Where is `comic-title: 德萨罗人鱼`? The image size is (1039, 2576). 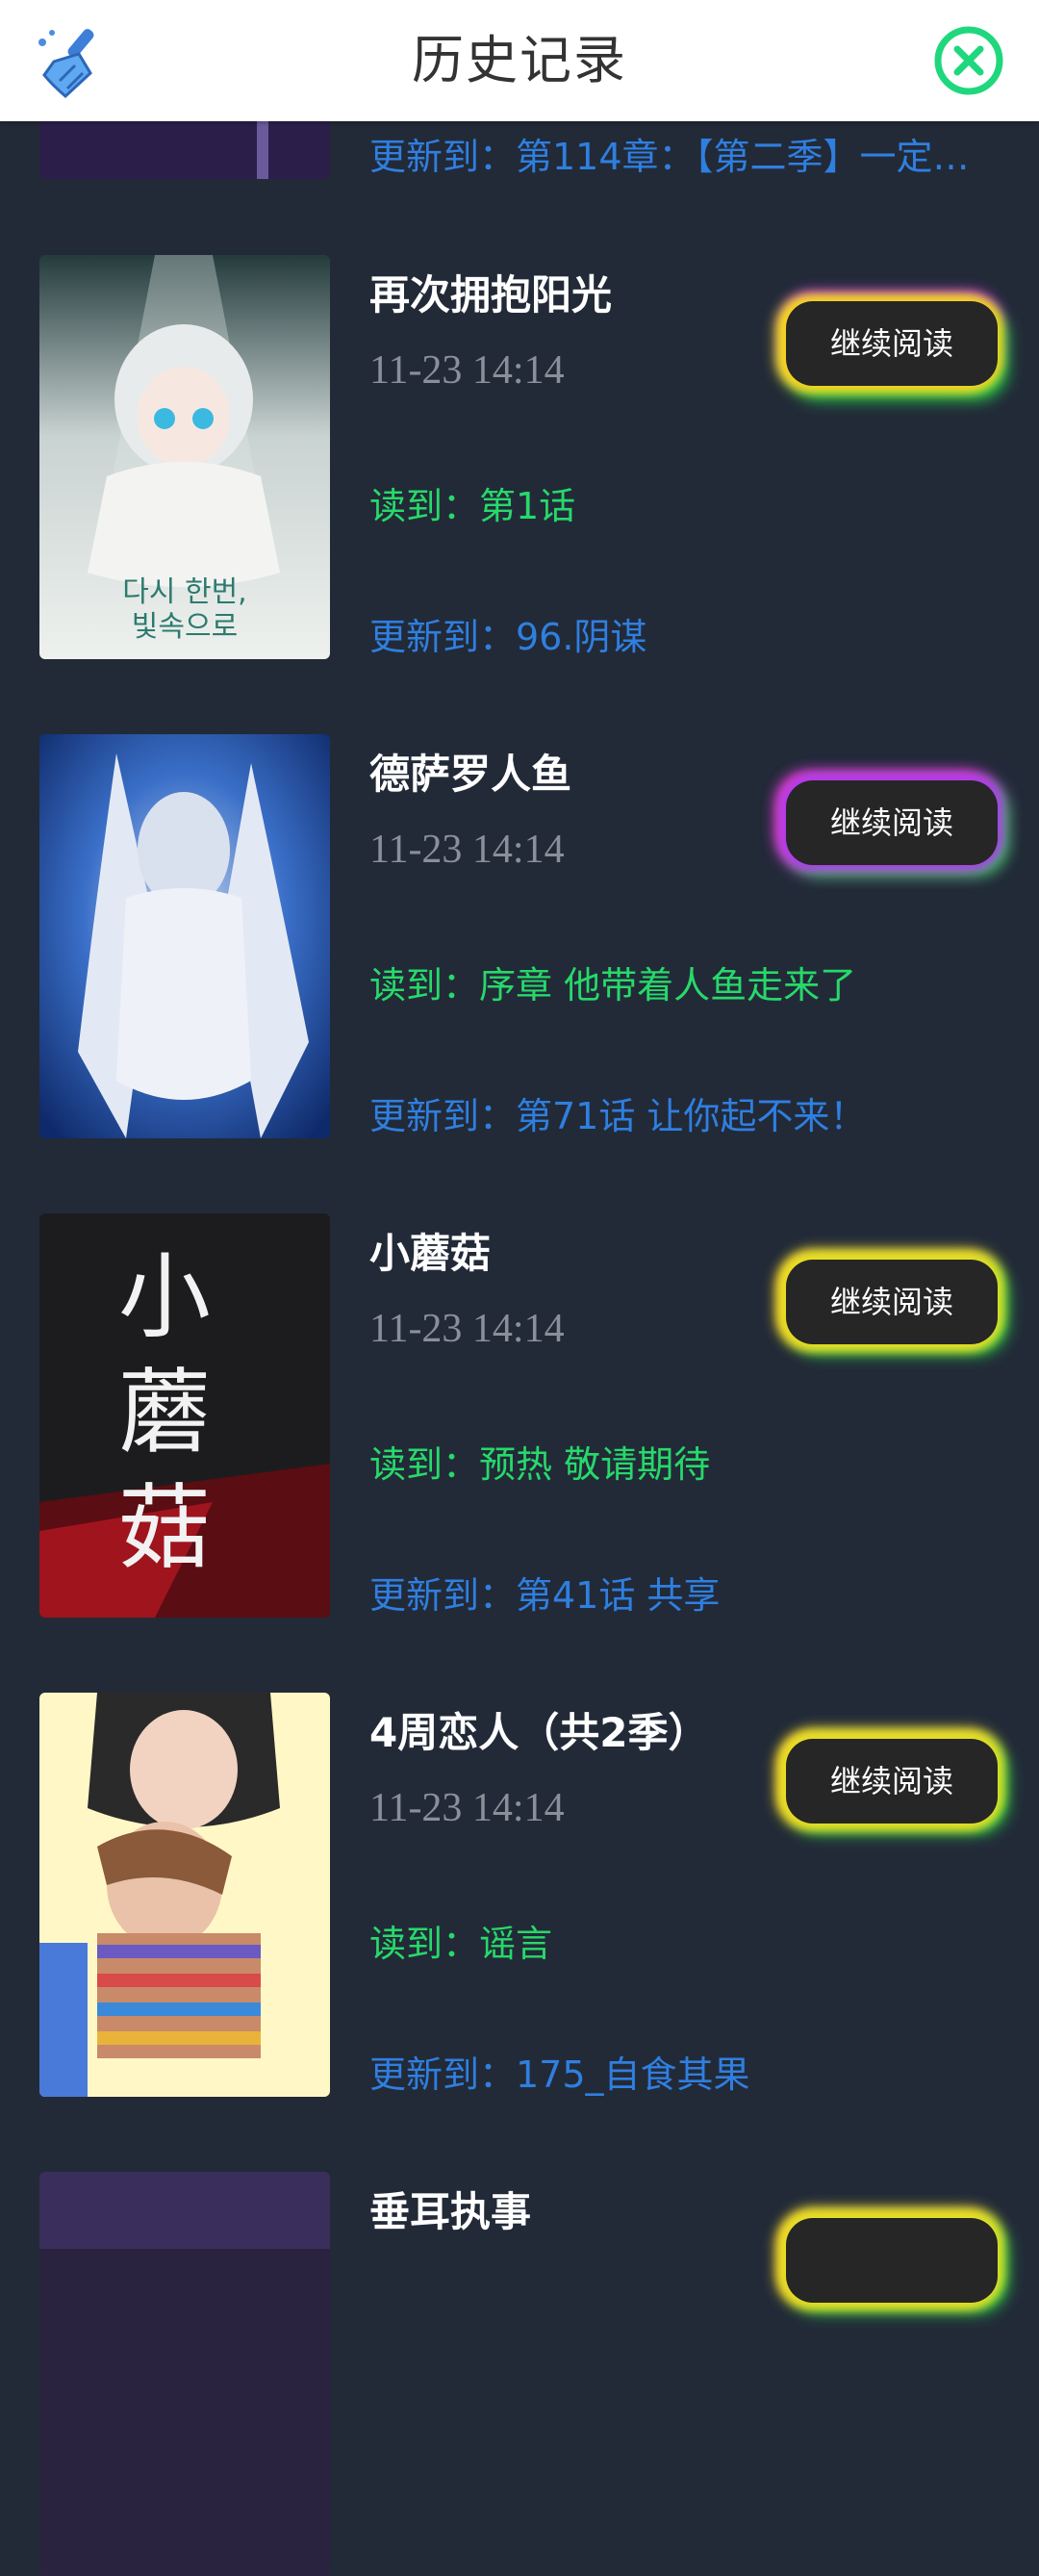 comic-title: 德萨罗人鱼 is located at coordinates (470, 774).